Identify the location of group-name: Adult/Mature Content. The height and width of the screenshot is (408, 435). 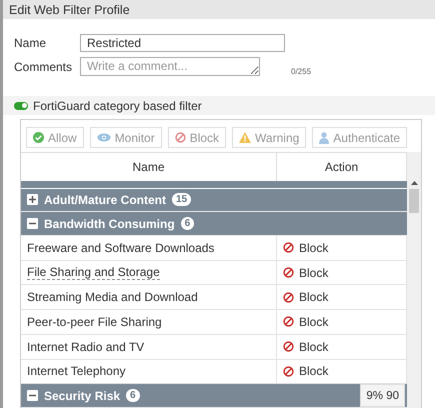
(105, 199).